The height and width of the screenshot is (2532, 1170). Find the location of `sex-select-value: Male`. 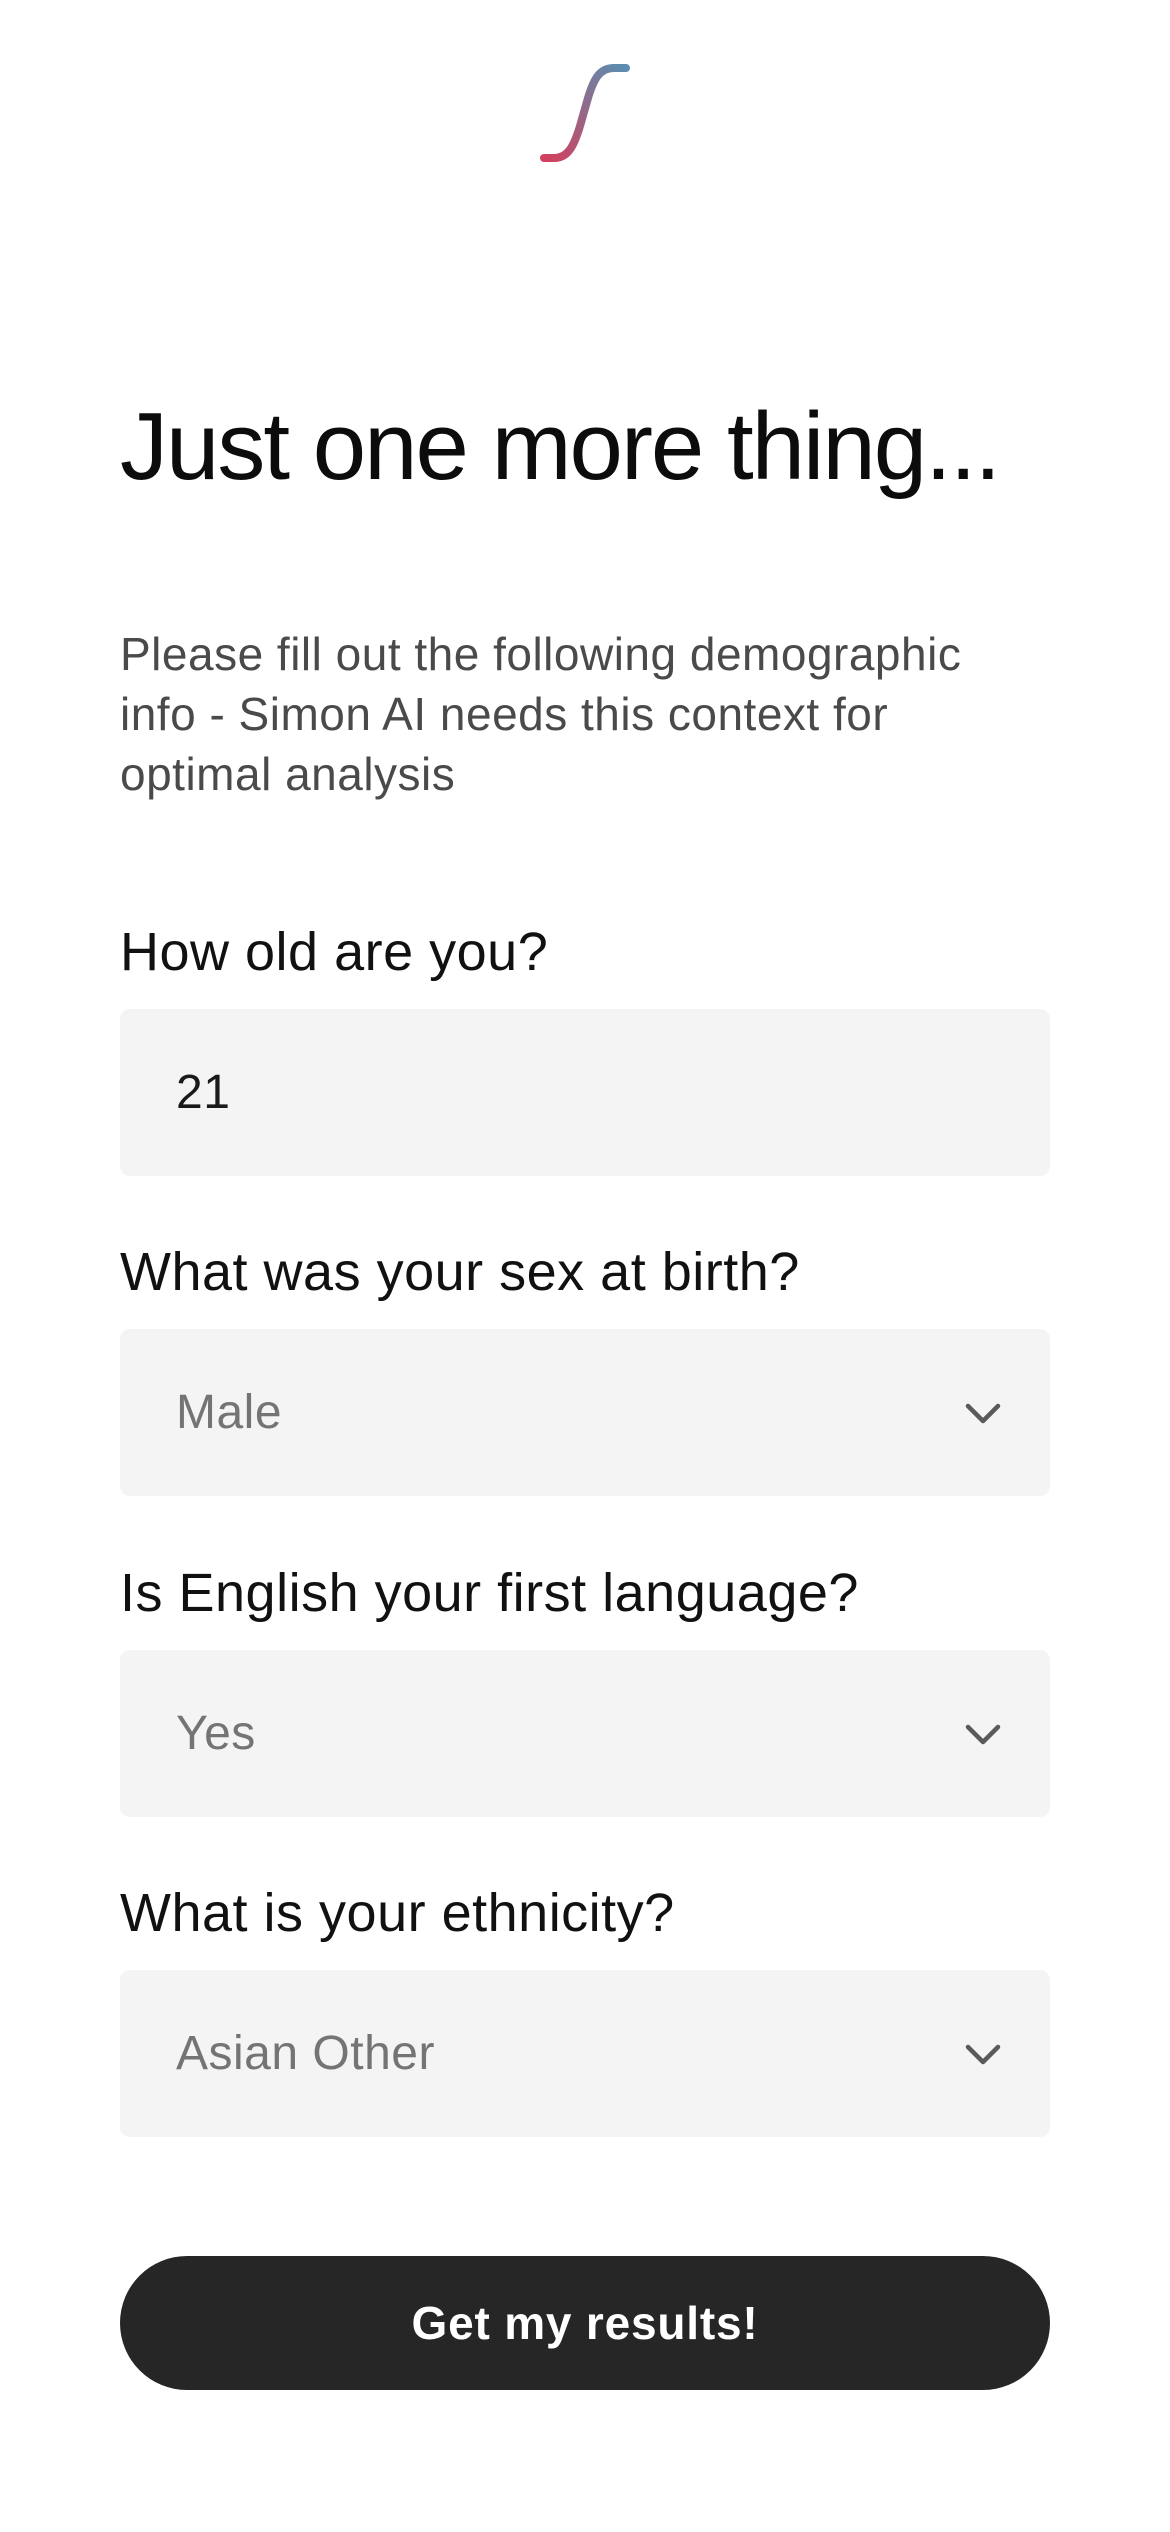

sex-select-value: Male is located at coordinates (229, 1412).